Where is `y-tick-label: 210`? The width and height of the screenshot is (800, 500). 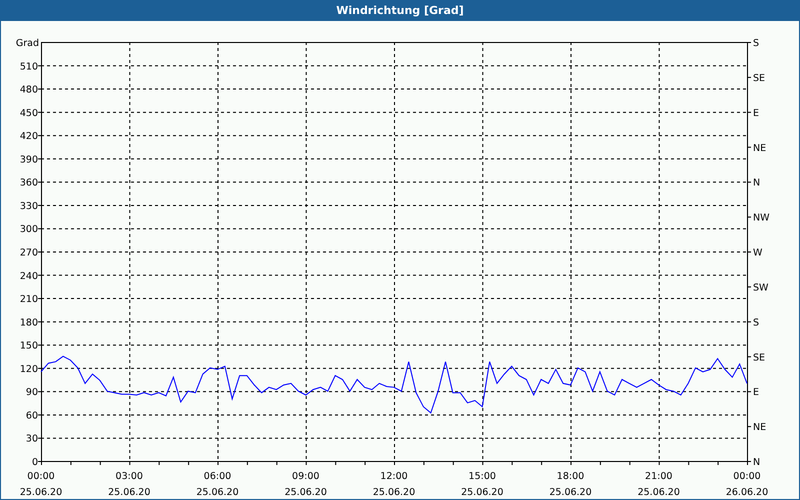 y-tick-label: 210 is located at coordinates (29, 300).